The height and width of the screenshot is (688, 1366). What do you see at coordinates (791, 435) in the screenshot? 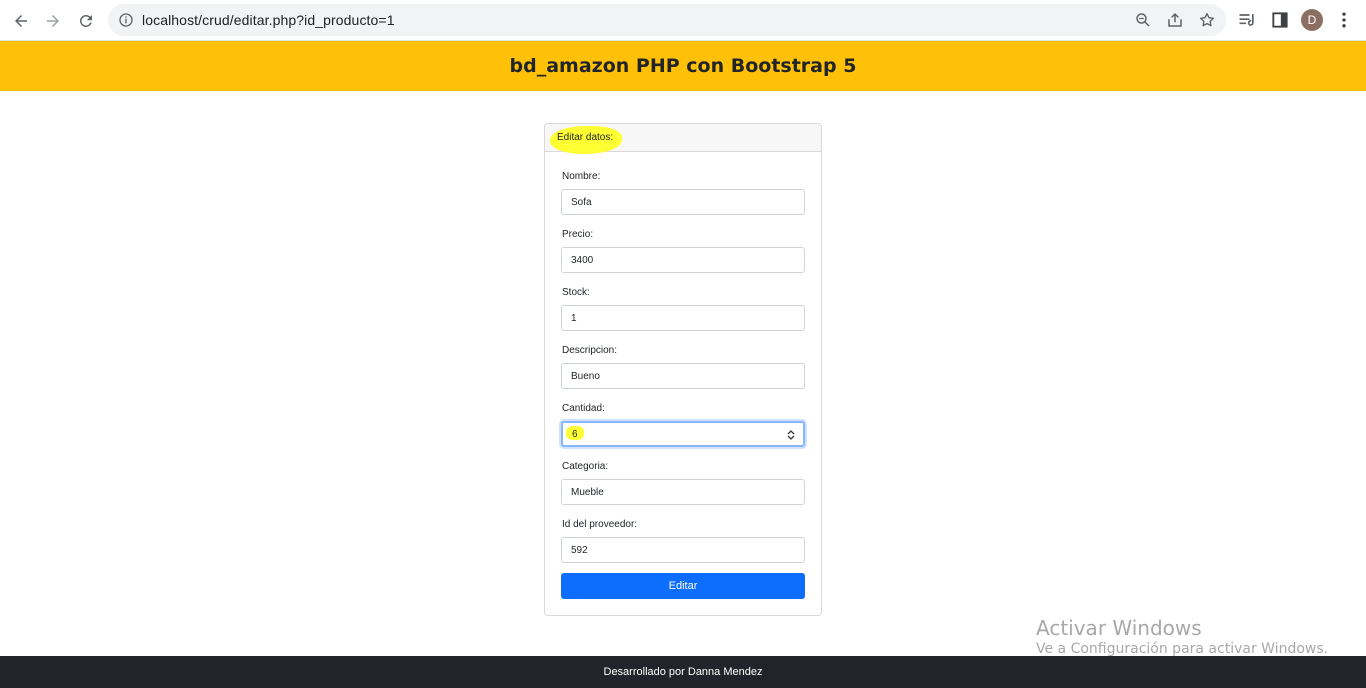
I see `number-spinner-icon` at bounding box center [791, 435].